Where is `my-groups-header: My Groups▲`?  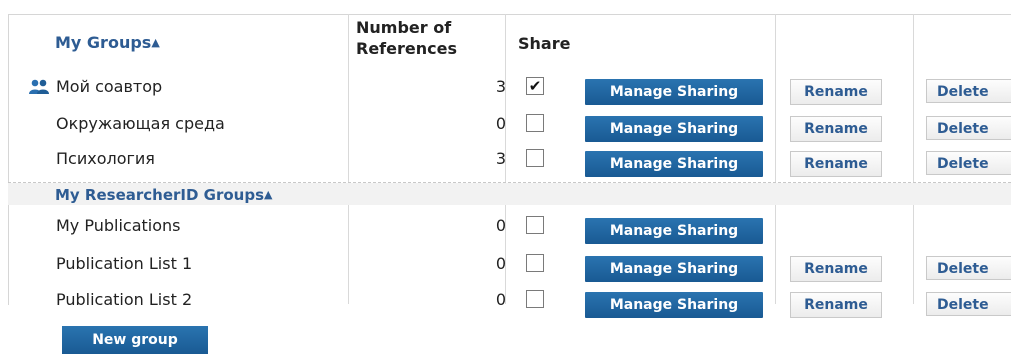 my-groups-header: My Groups▲ is located at coordinates (107, 42).